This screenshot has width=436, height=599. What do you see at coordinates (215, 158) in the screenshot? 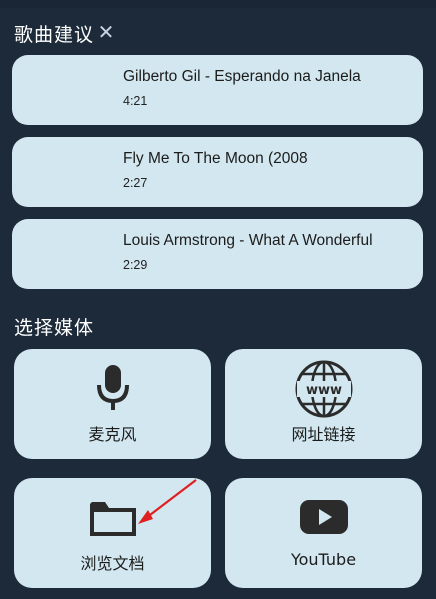
I see `song-title: Fly Me To The Moon (2008` at bounding box center [215, 158].